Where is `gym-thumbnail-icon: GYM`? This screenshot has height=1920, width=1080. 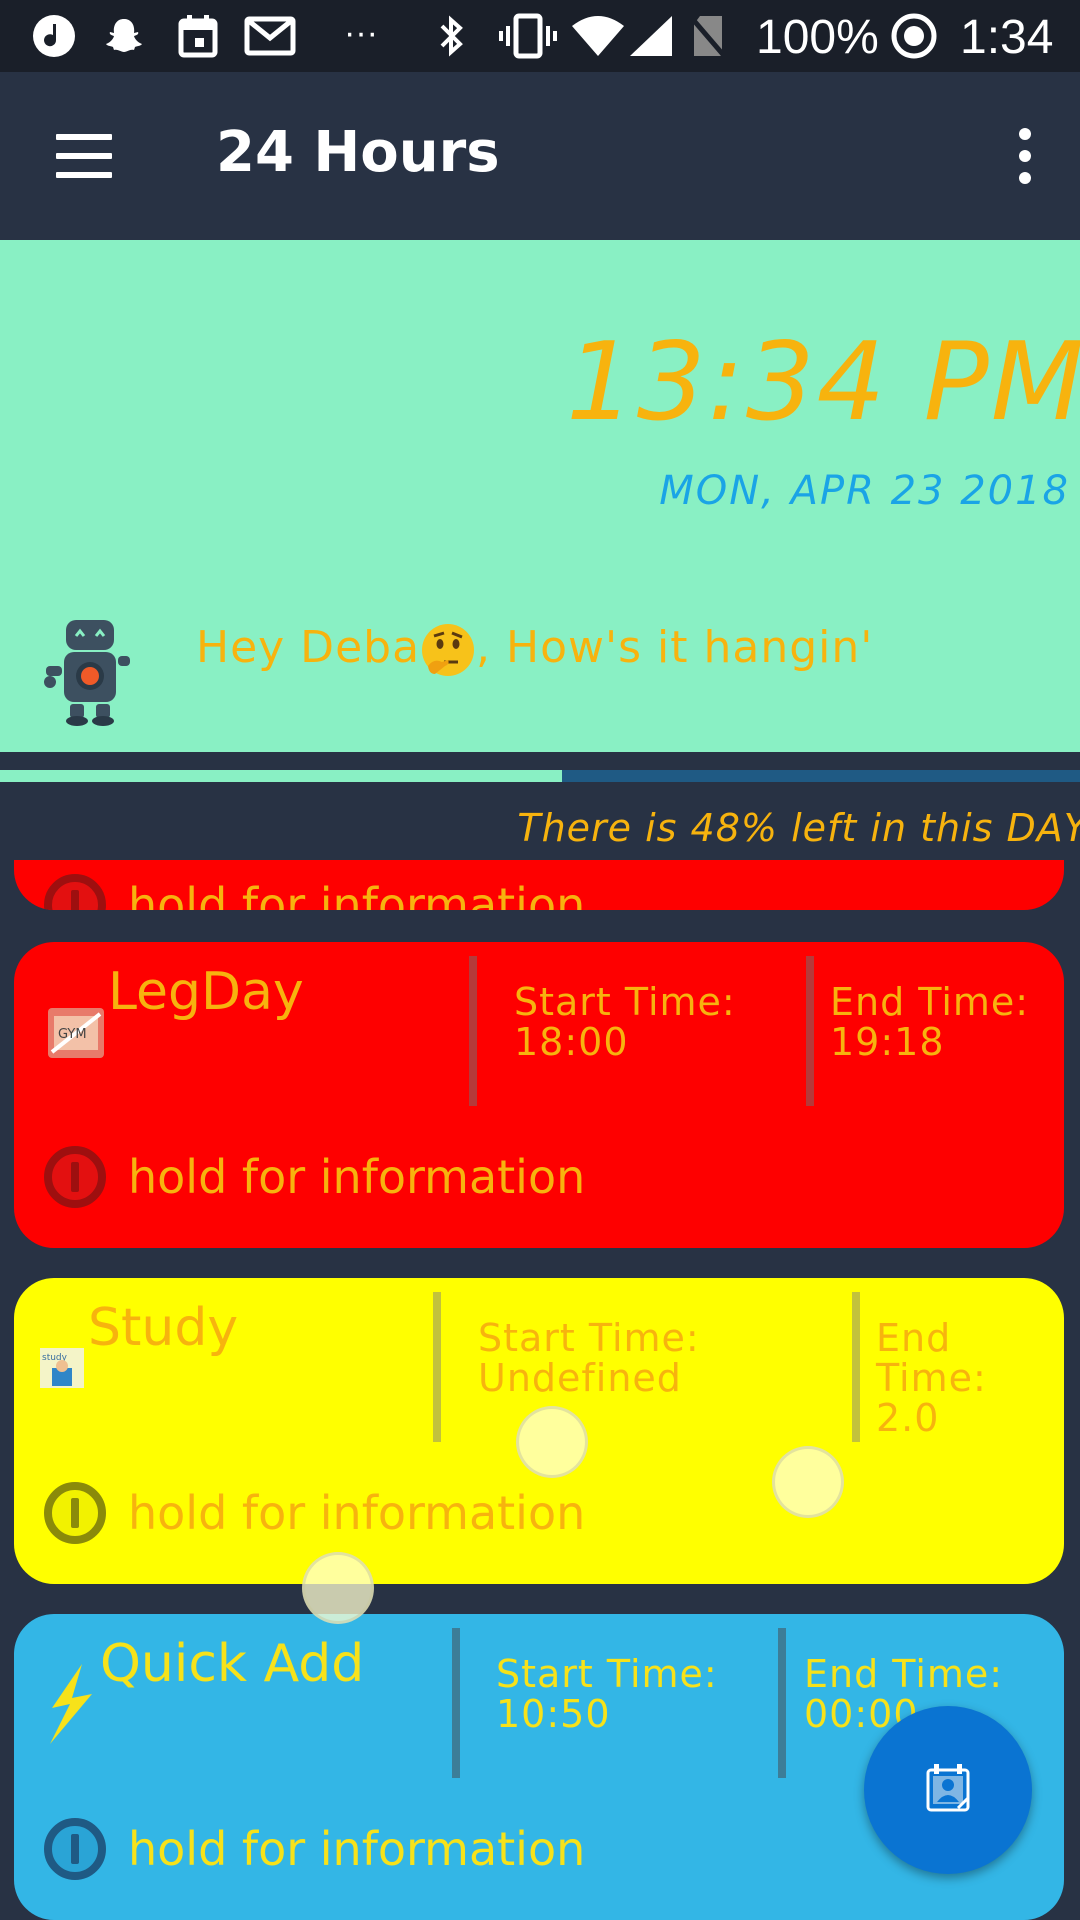 gym-thumbnail-icon: GYM is located at coordinates (76, 1033).